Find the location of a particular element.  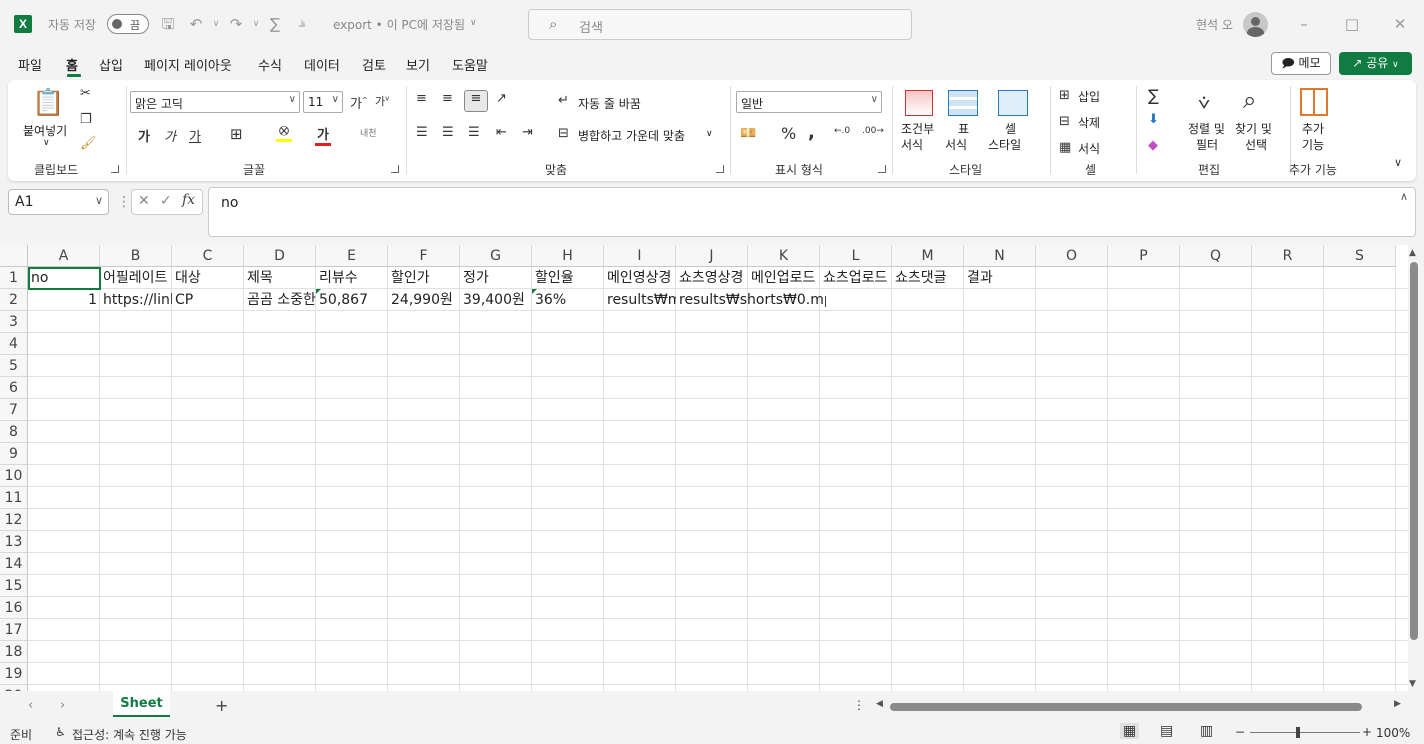

increase-font-icon: 가^ is located at coordinates (359, 102).